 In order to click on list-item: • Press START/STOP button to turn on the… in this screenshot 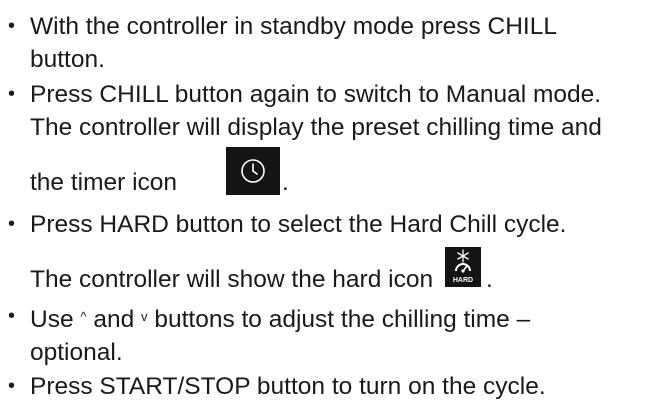, I will do `click(273, 386)`.